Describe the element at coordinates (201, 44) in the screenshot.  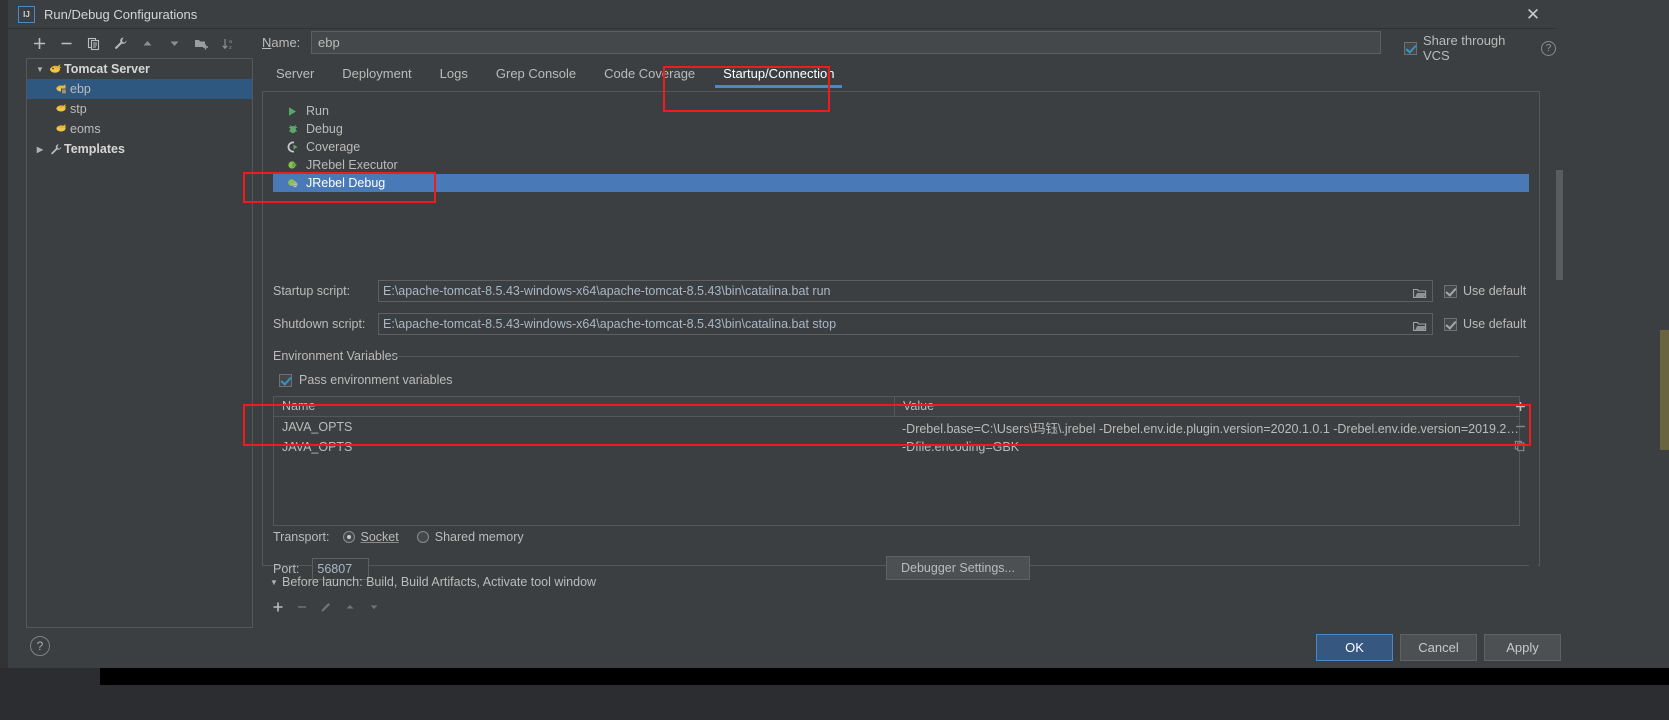
I see `new-folder-icon` at that location.